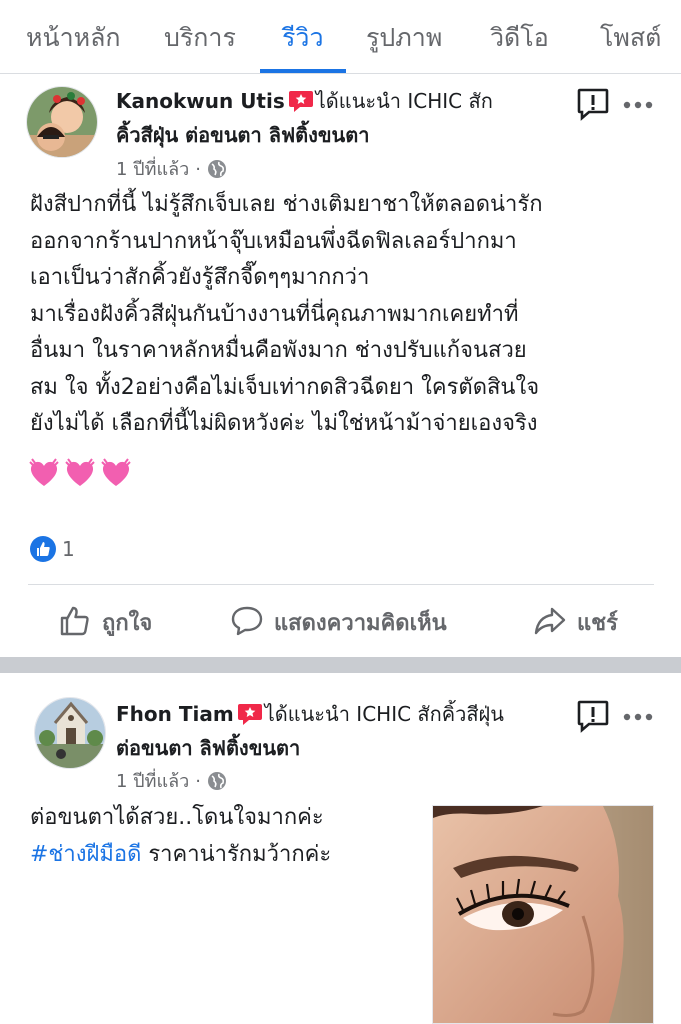  I want to click on reaction-summary: 1, so click(52, 550).